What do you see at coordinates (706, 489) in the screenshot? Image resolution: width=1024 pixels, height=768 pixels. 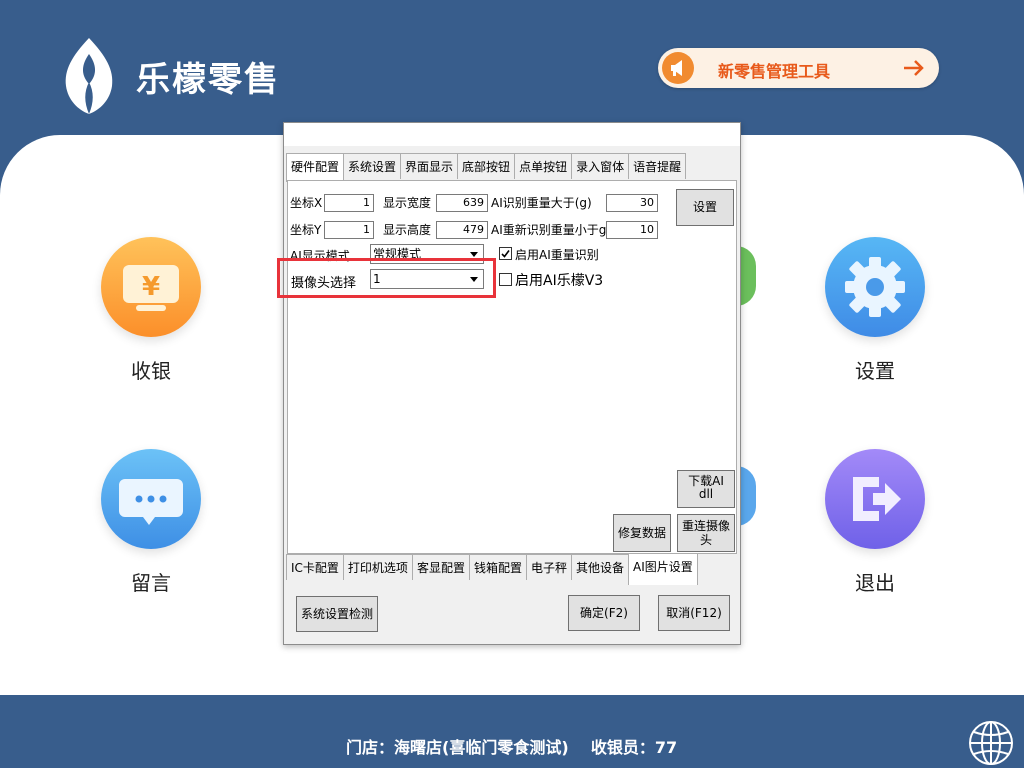 I see `download-ai-dll-button: 下载AI dll` at bounding box center [706, 489].